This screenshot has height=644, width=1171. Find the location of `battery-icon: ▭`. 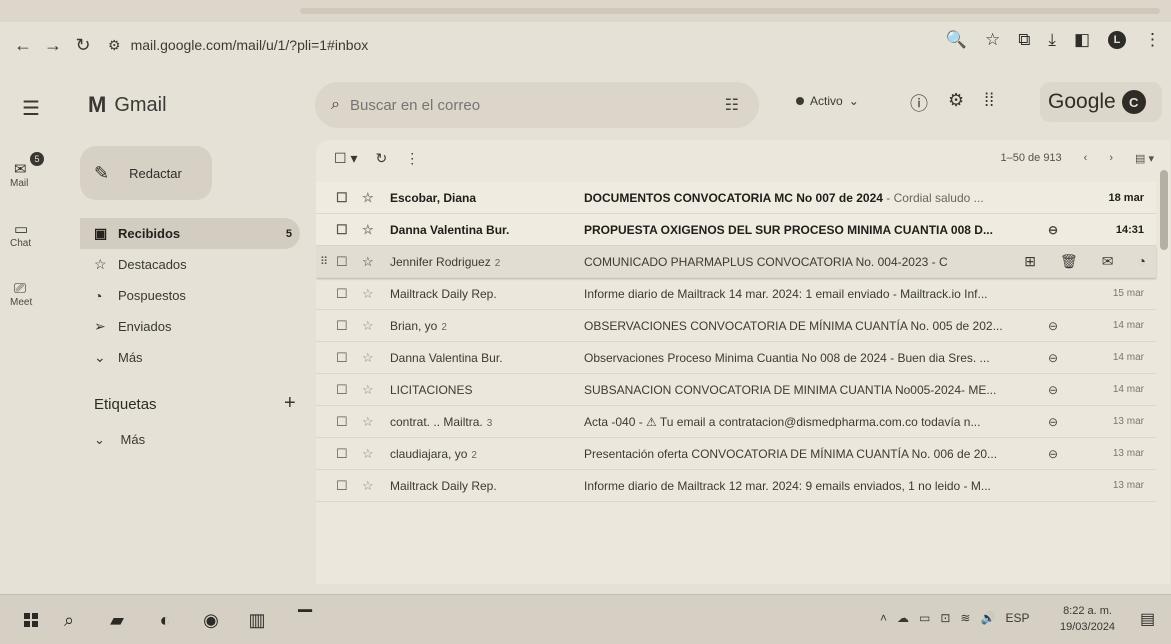

battery-icon: ▭ is located at coordinates (924, 618).